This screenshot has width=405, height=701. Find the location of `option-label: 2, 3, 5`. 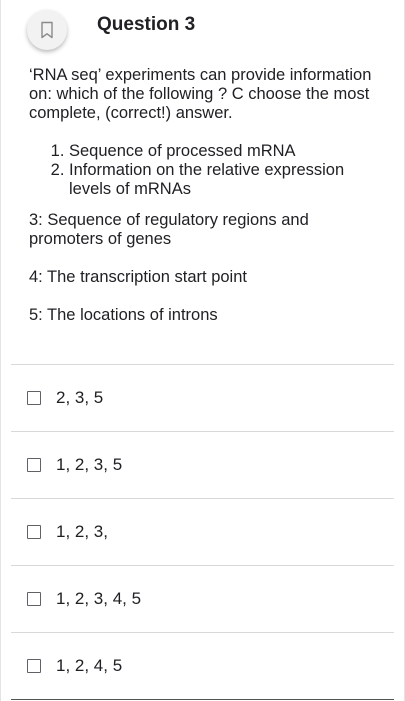

option-label: 2, 3, 5 is located at coordinates (80, 397).